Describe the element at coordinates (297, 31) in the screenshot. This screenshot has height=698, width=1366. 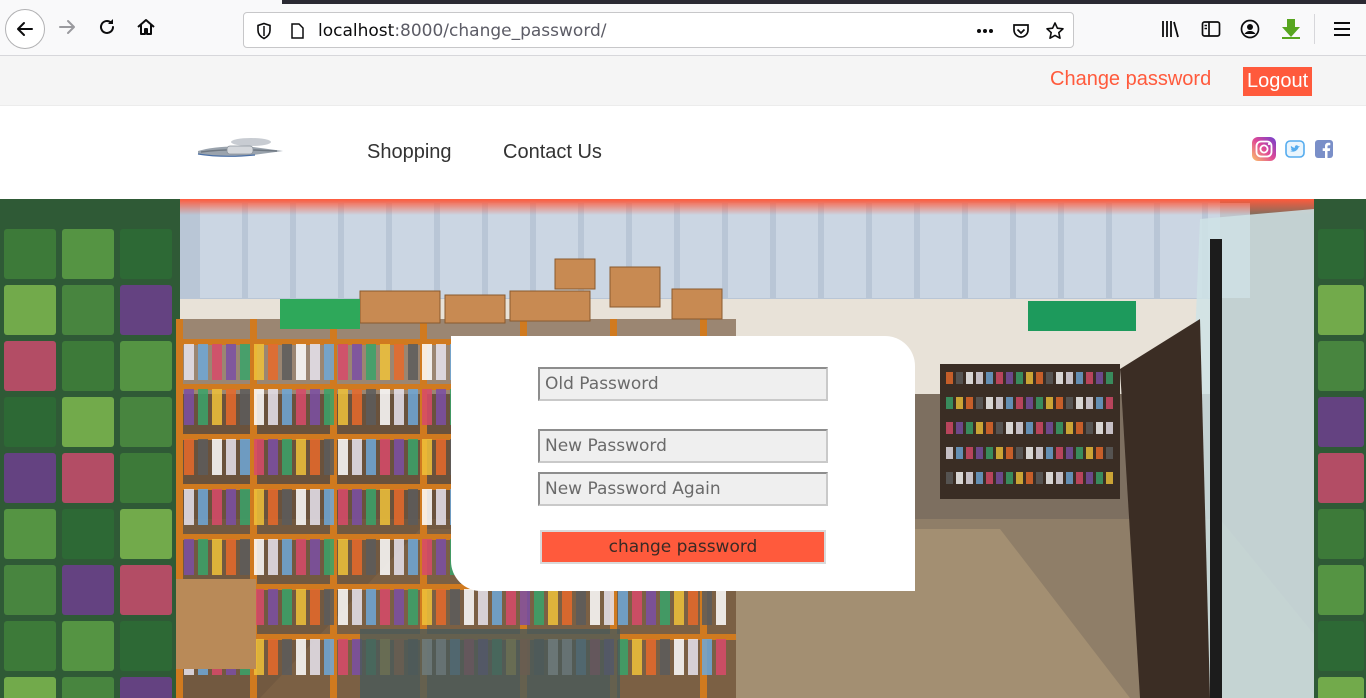
I see `page-icon` at that location.